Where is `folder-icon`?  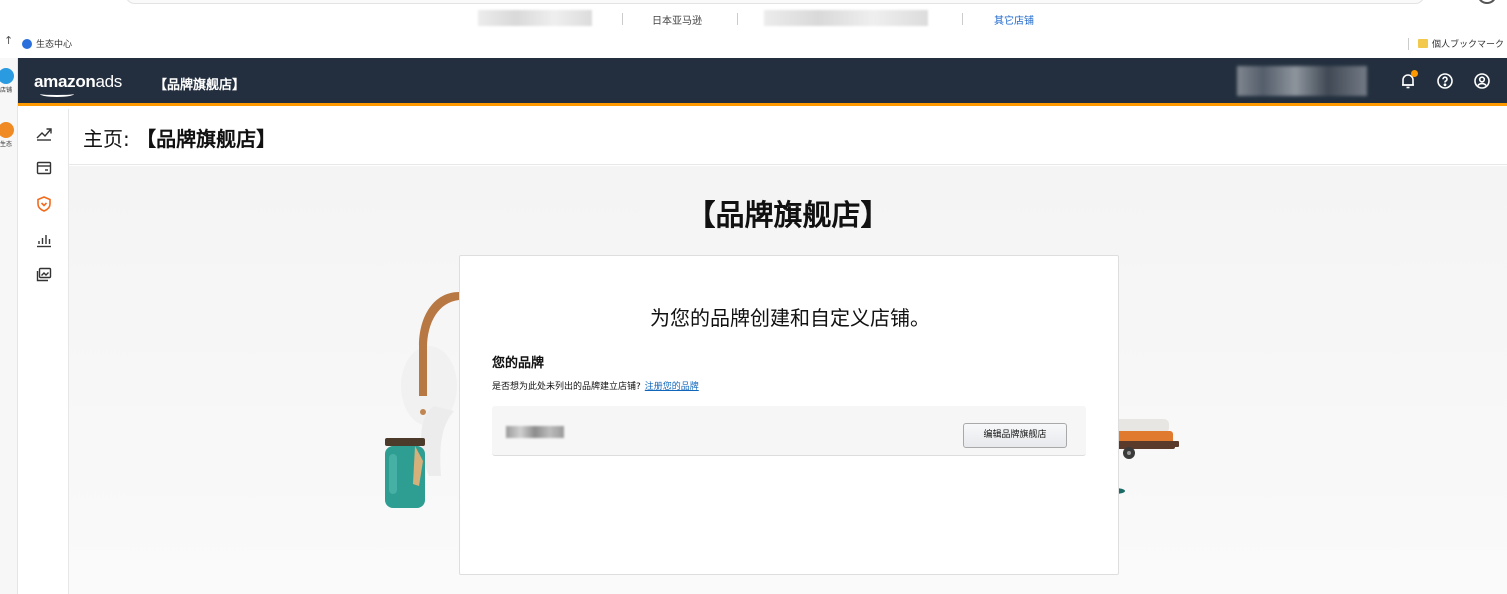
folder-icon is located at coordinates (1423, 43).